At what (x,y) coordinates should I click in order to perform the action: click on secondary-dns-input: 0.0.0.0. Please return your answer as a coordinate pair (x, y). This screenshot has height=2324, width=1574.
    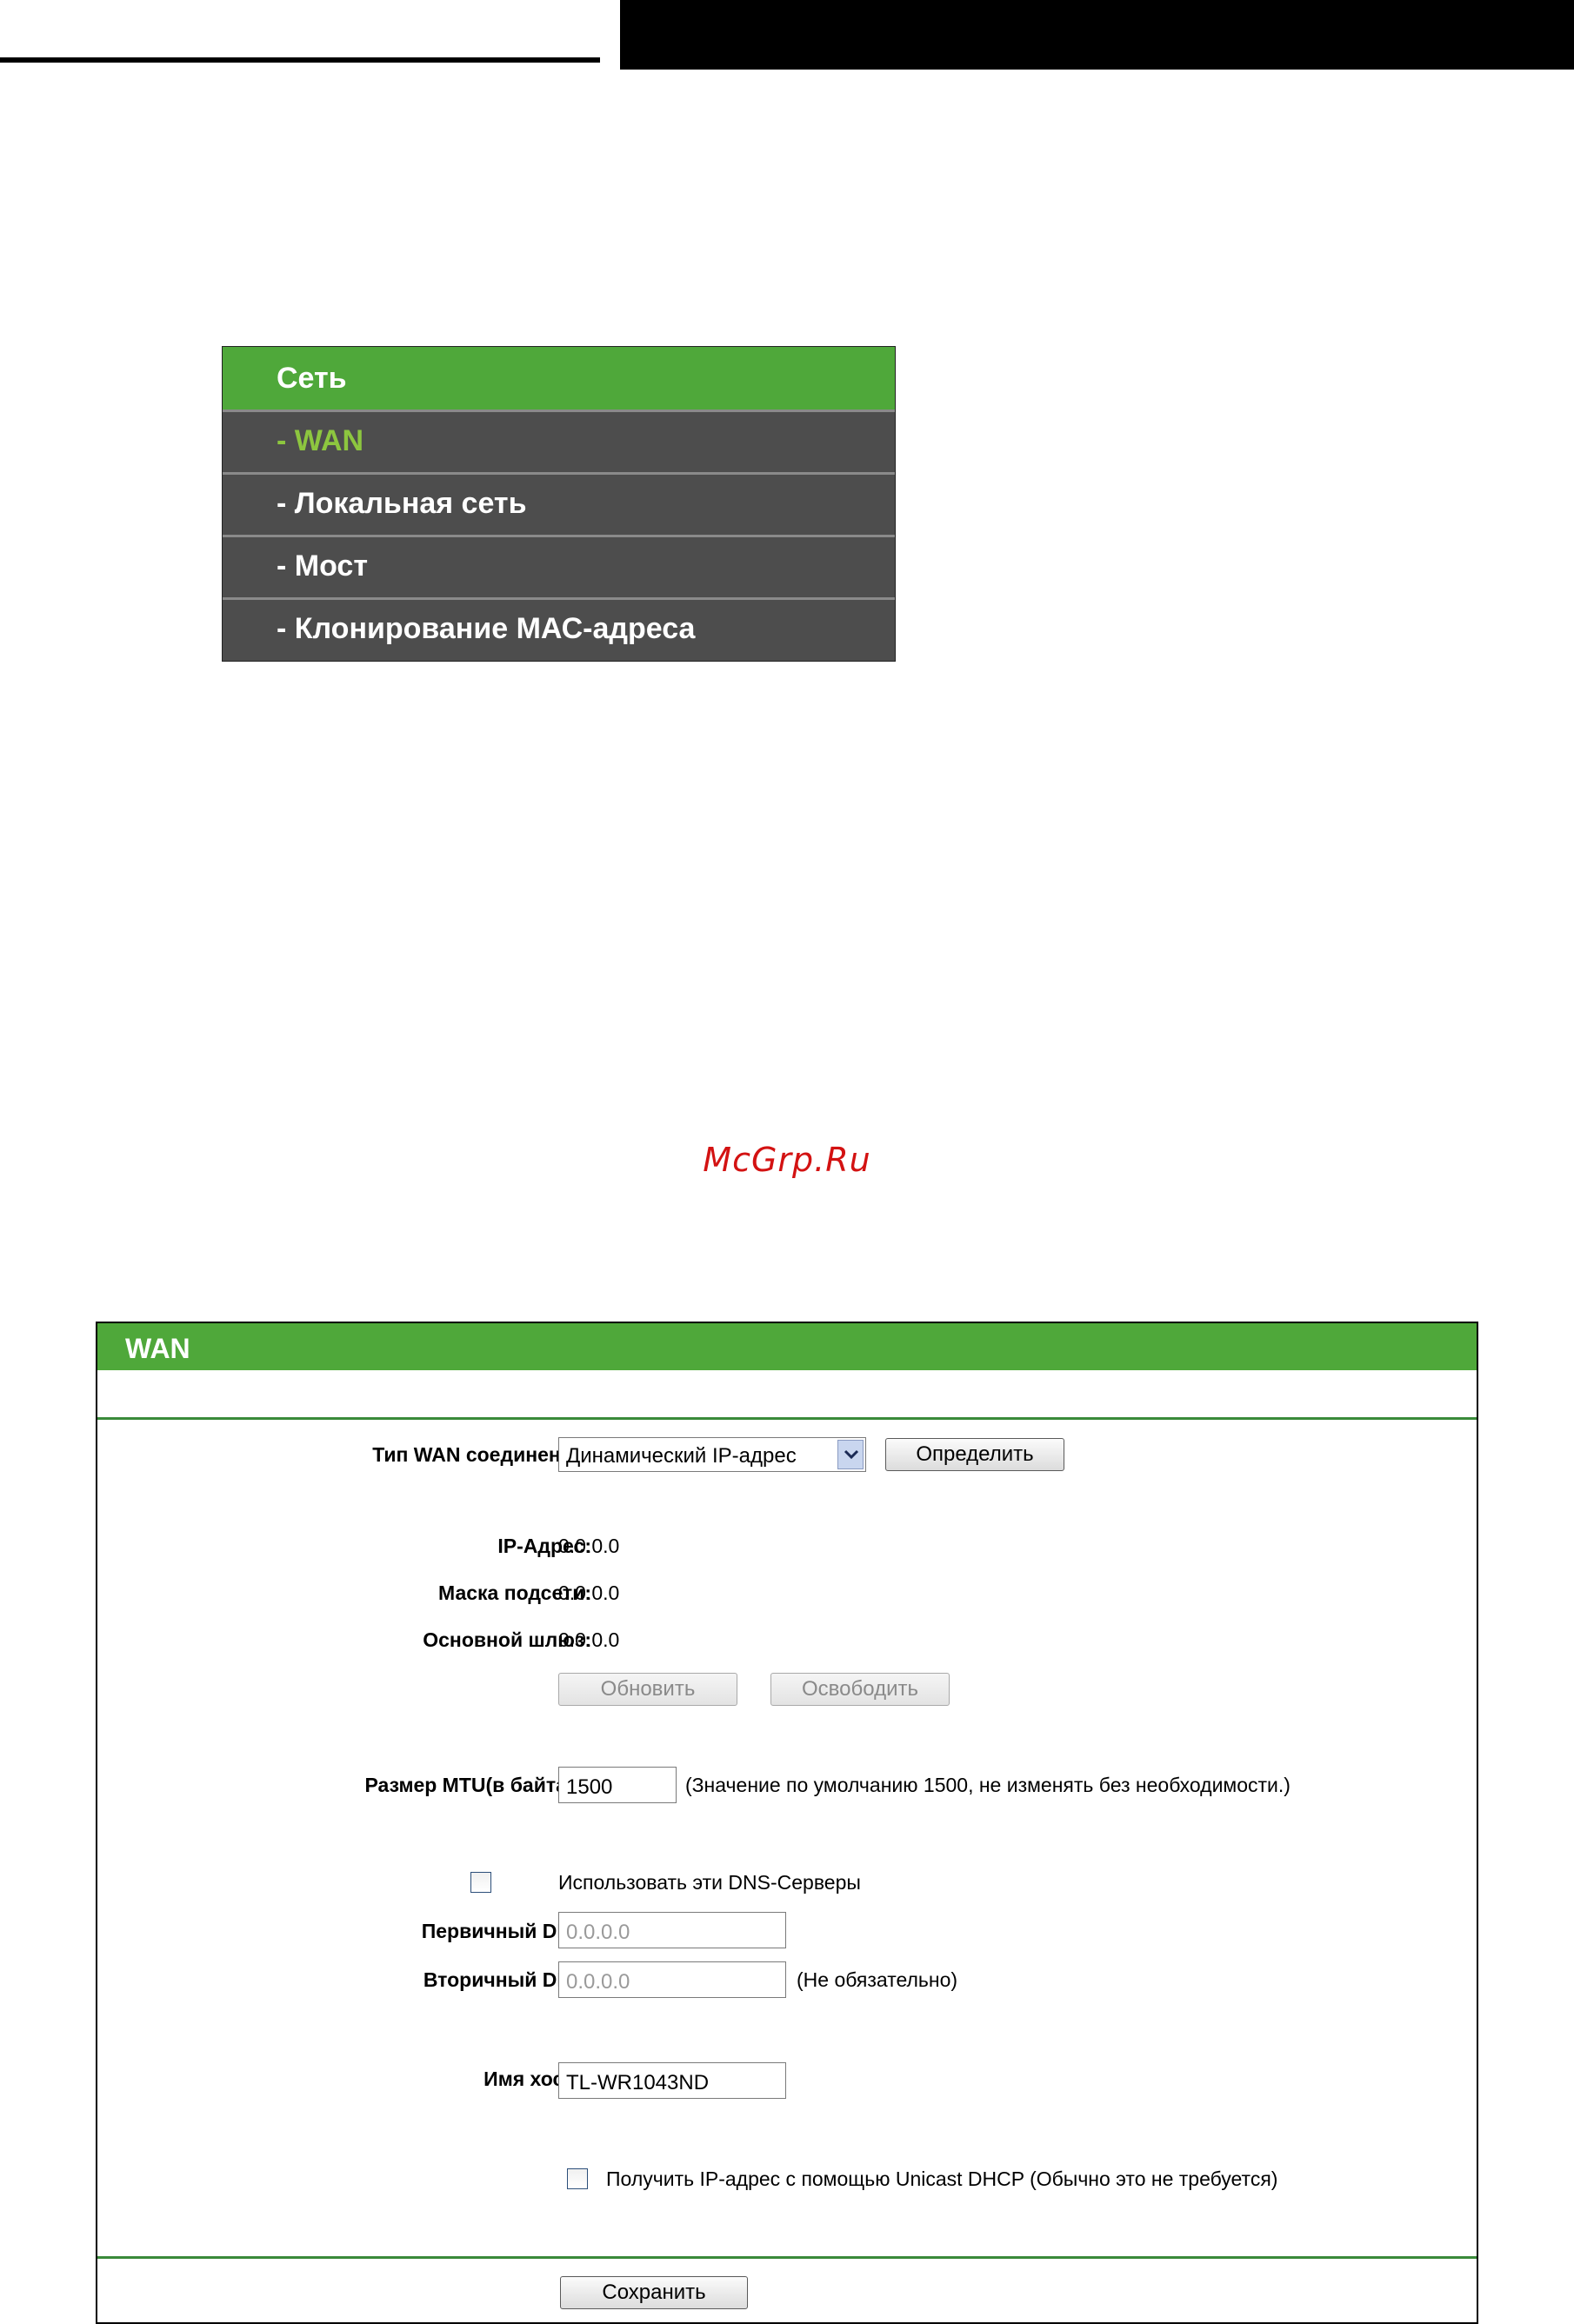
    Looking at the image, I should click on (672, 1979).